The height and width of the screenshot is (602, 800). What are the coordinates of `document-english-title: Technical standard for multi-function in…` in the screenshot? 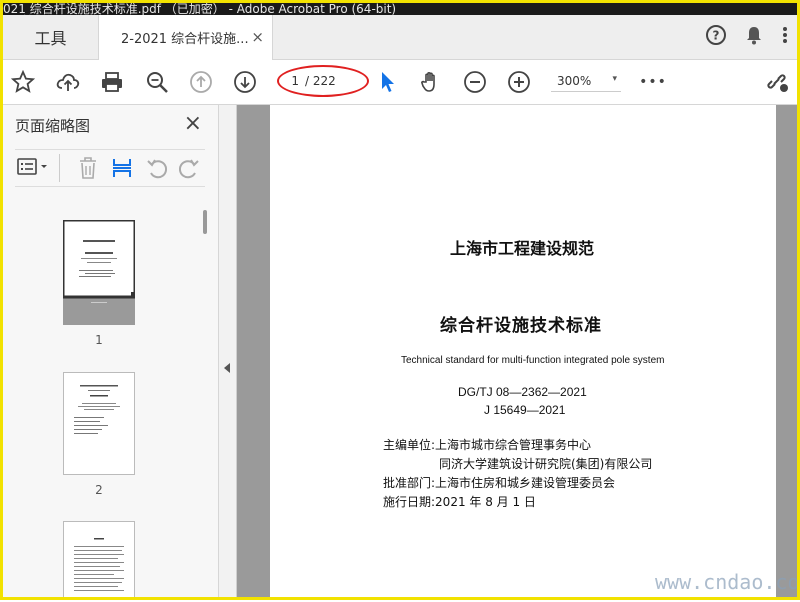 It's located at (533, 360).